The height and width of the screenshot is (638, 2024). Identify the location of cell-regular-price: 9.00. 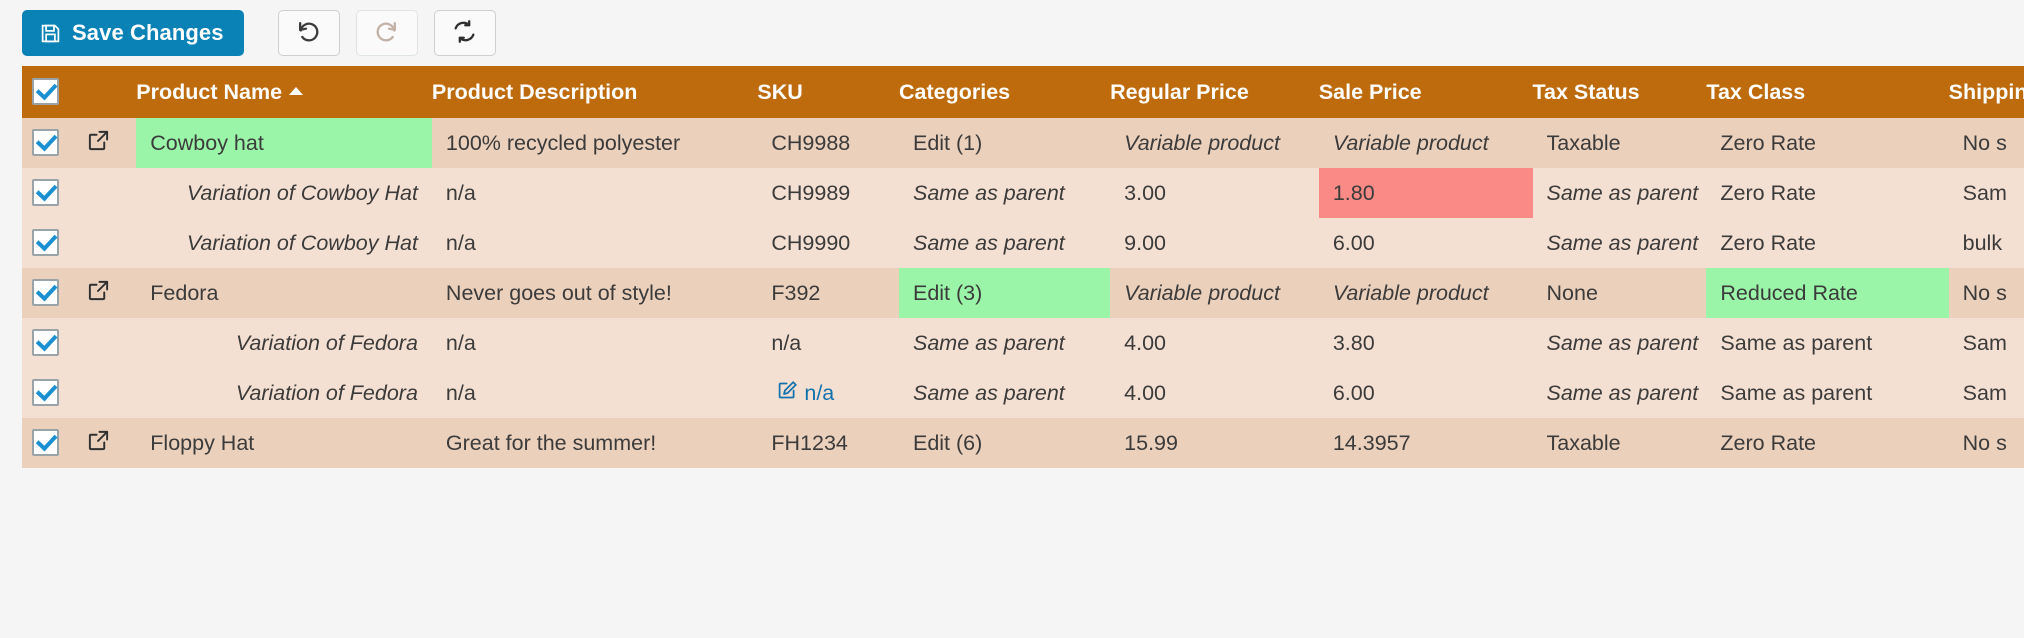
(1214, 243).